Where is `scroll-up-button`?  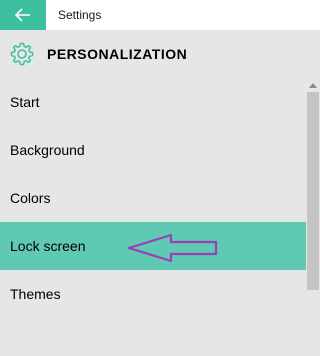
scroll-up-button is located at coordinates (313, 85).